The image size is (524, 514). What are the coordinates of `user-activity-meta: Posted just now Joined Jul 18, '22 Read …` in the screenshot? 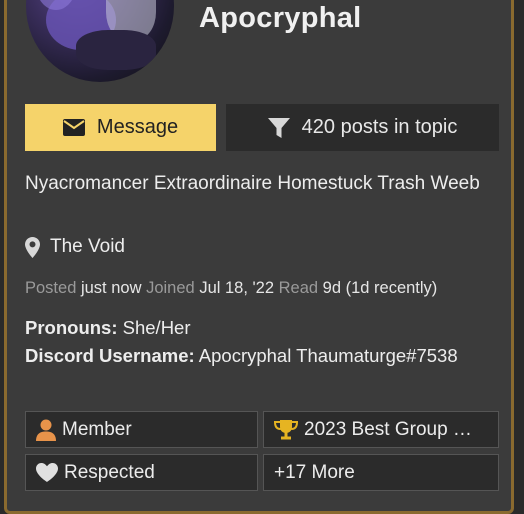 It's located at (231, 288).